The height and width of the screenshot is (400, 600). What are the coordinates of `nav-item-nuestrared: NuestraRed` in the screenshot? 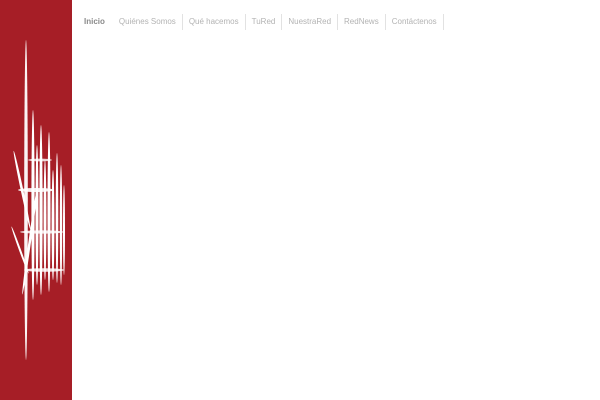 It's located at (310, 22).